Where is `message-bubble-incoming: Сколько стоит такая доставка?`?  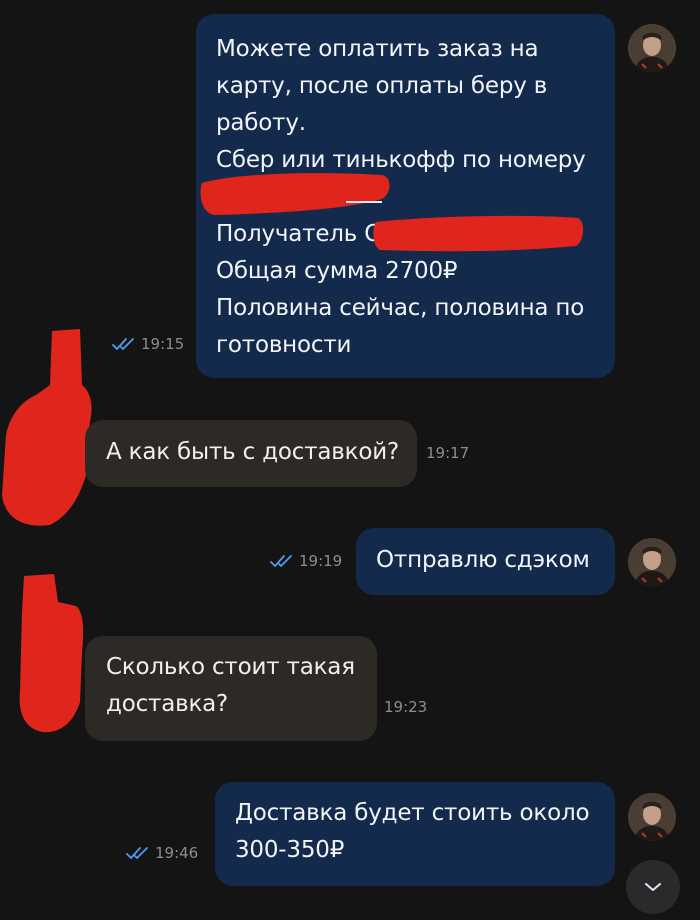 message-bubble-incoming: Сколько стоит такая доставка? is located at coordinates (231, 688).